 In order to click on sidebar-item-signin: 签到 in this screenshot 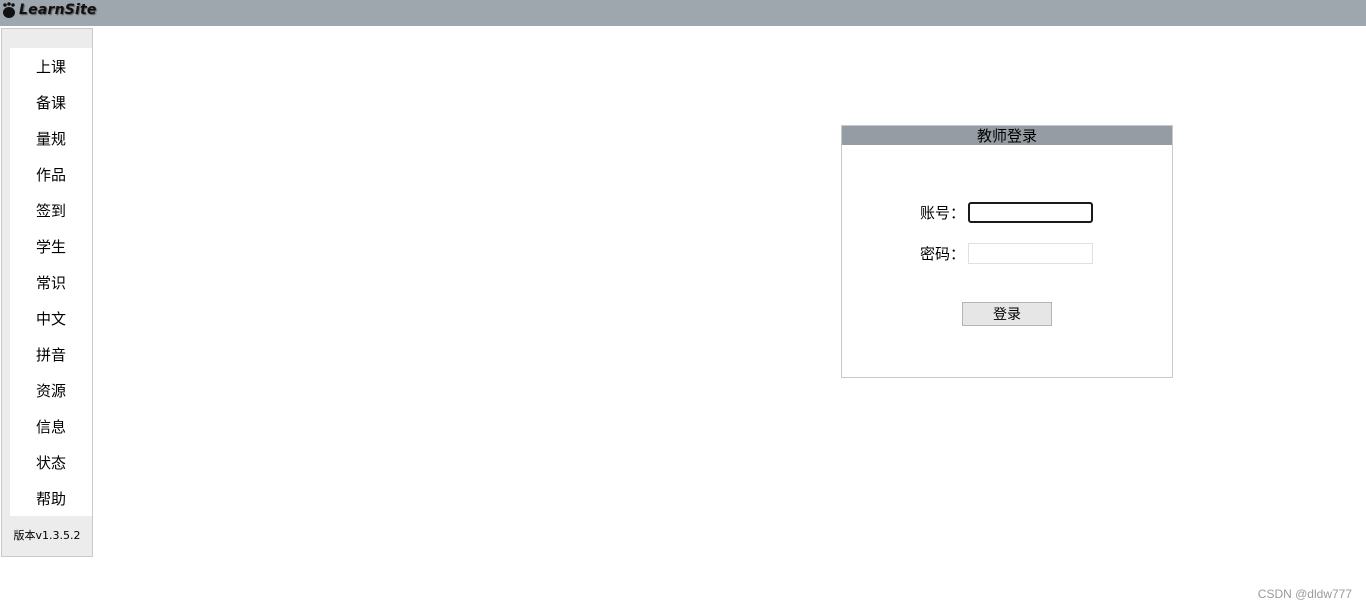, I will do `click(51, 210)`.